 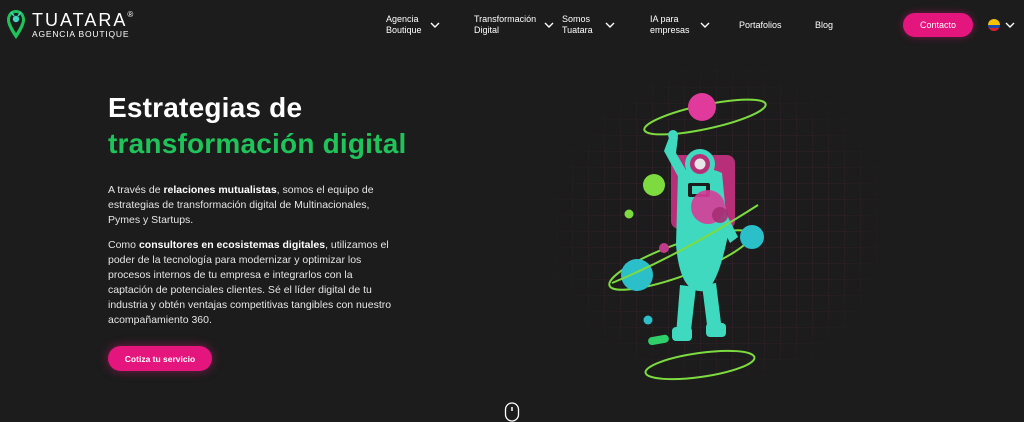 What do you see at coordinates (257, 143) in the screenshot?
I see `hero-title-line2: transformación digital` at bounding box center [257, 143].